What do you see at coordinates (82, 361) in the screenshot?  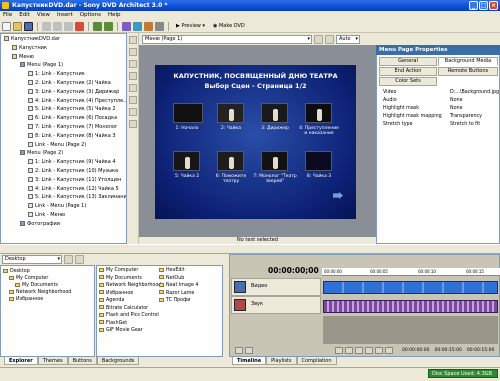 I see `tab-buttons: Buttons` at bounding box center [82, 361].